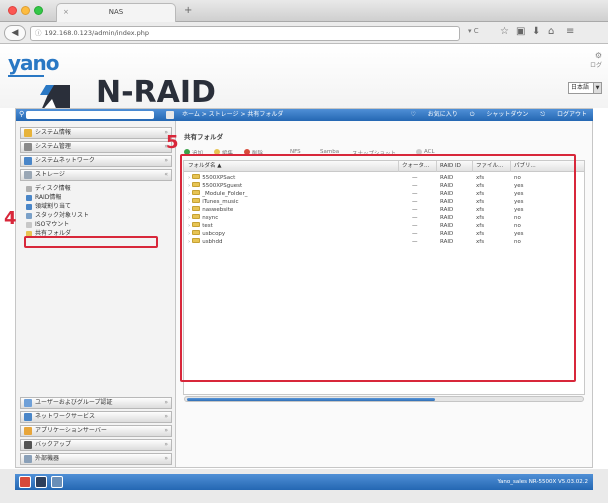 The height and width of the screenshot is (503, 608). I want to click on network-map-icon, so click(57, 482).